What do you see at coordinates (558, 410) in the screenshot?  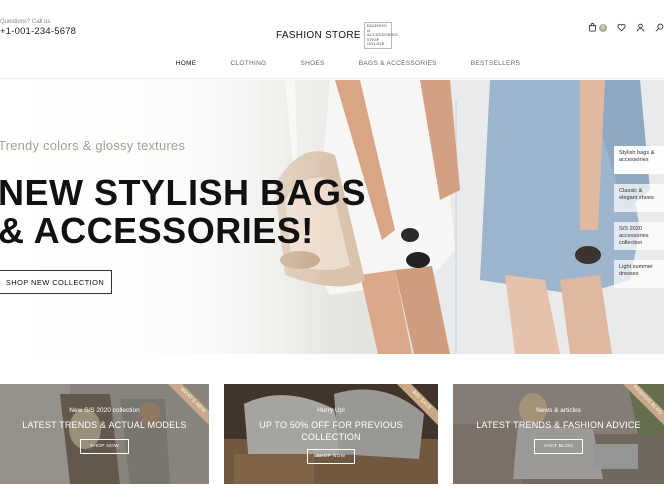 I see `promo-subtitle: News & articles` at bounding box center [558, 410].